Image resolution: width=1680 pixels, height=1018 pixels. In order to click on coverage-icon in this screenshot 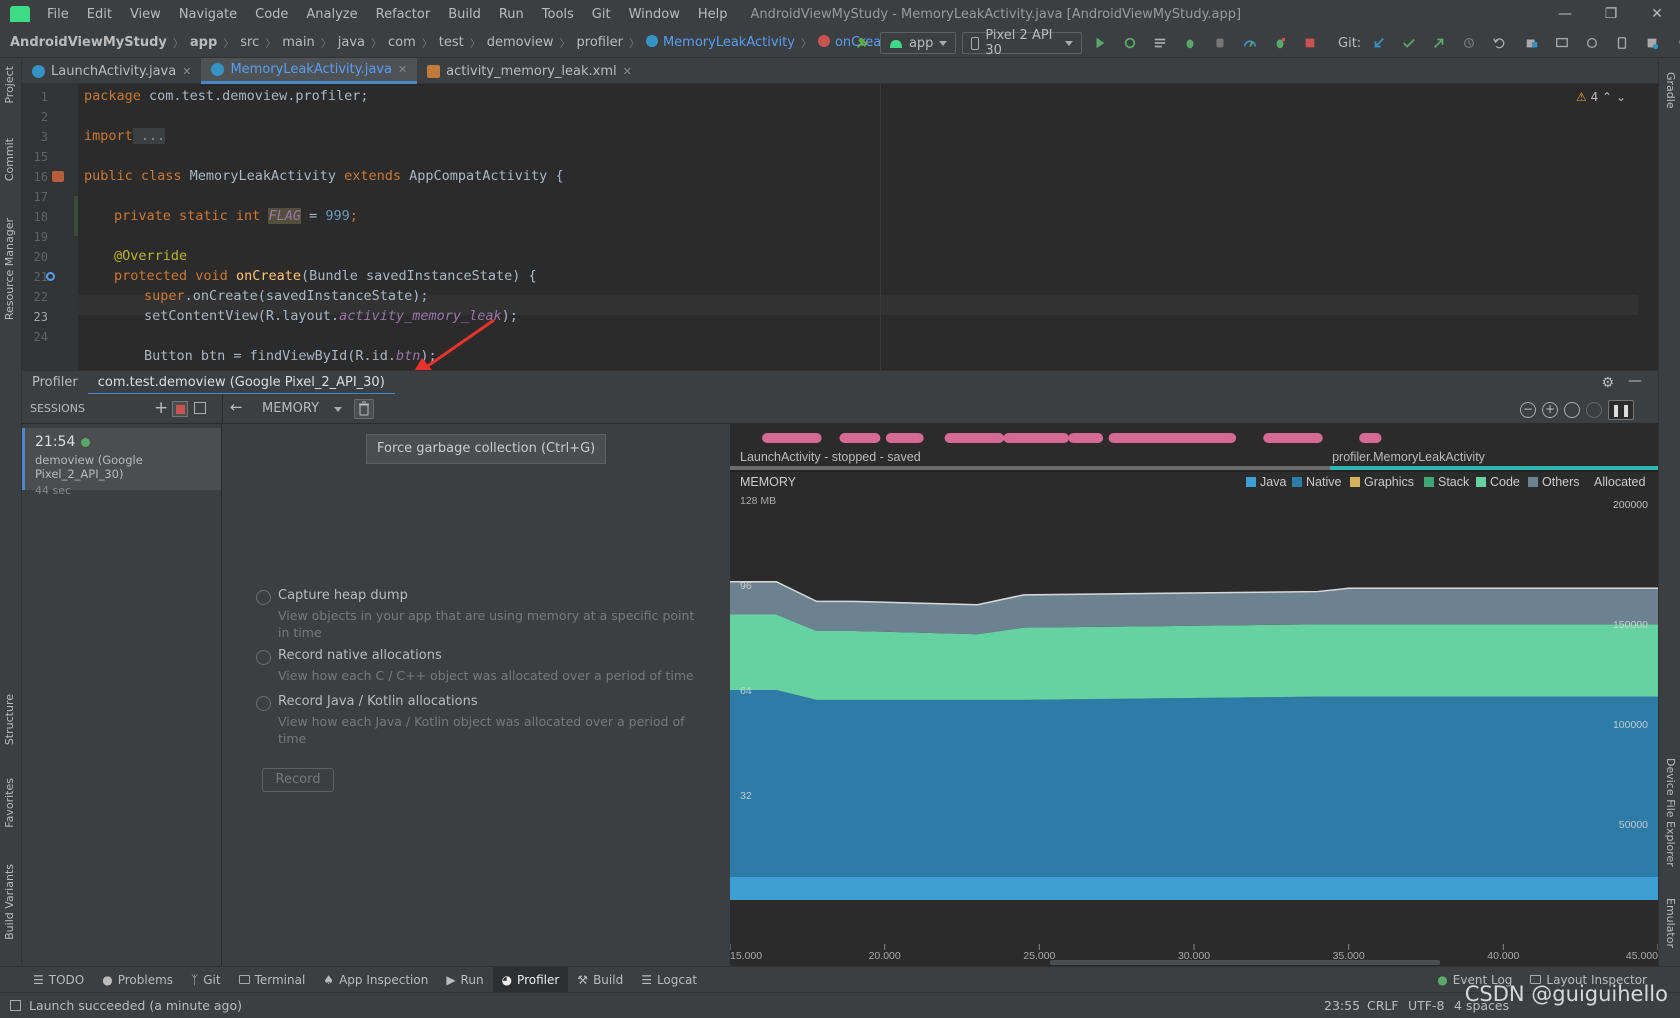, I will do `click(1160, 43)`.